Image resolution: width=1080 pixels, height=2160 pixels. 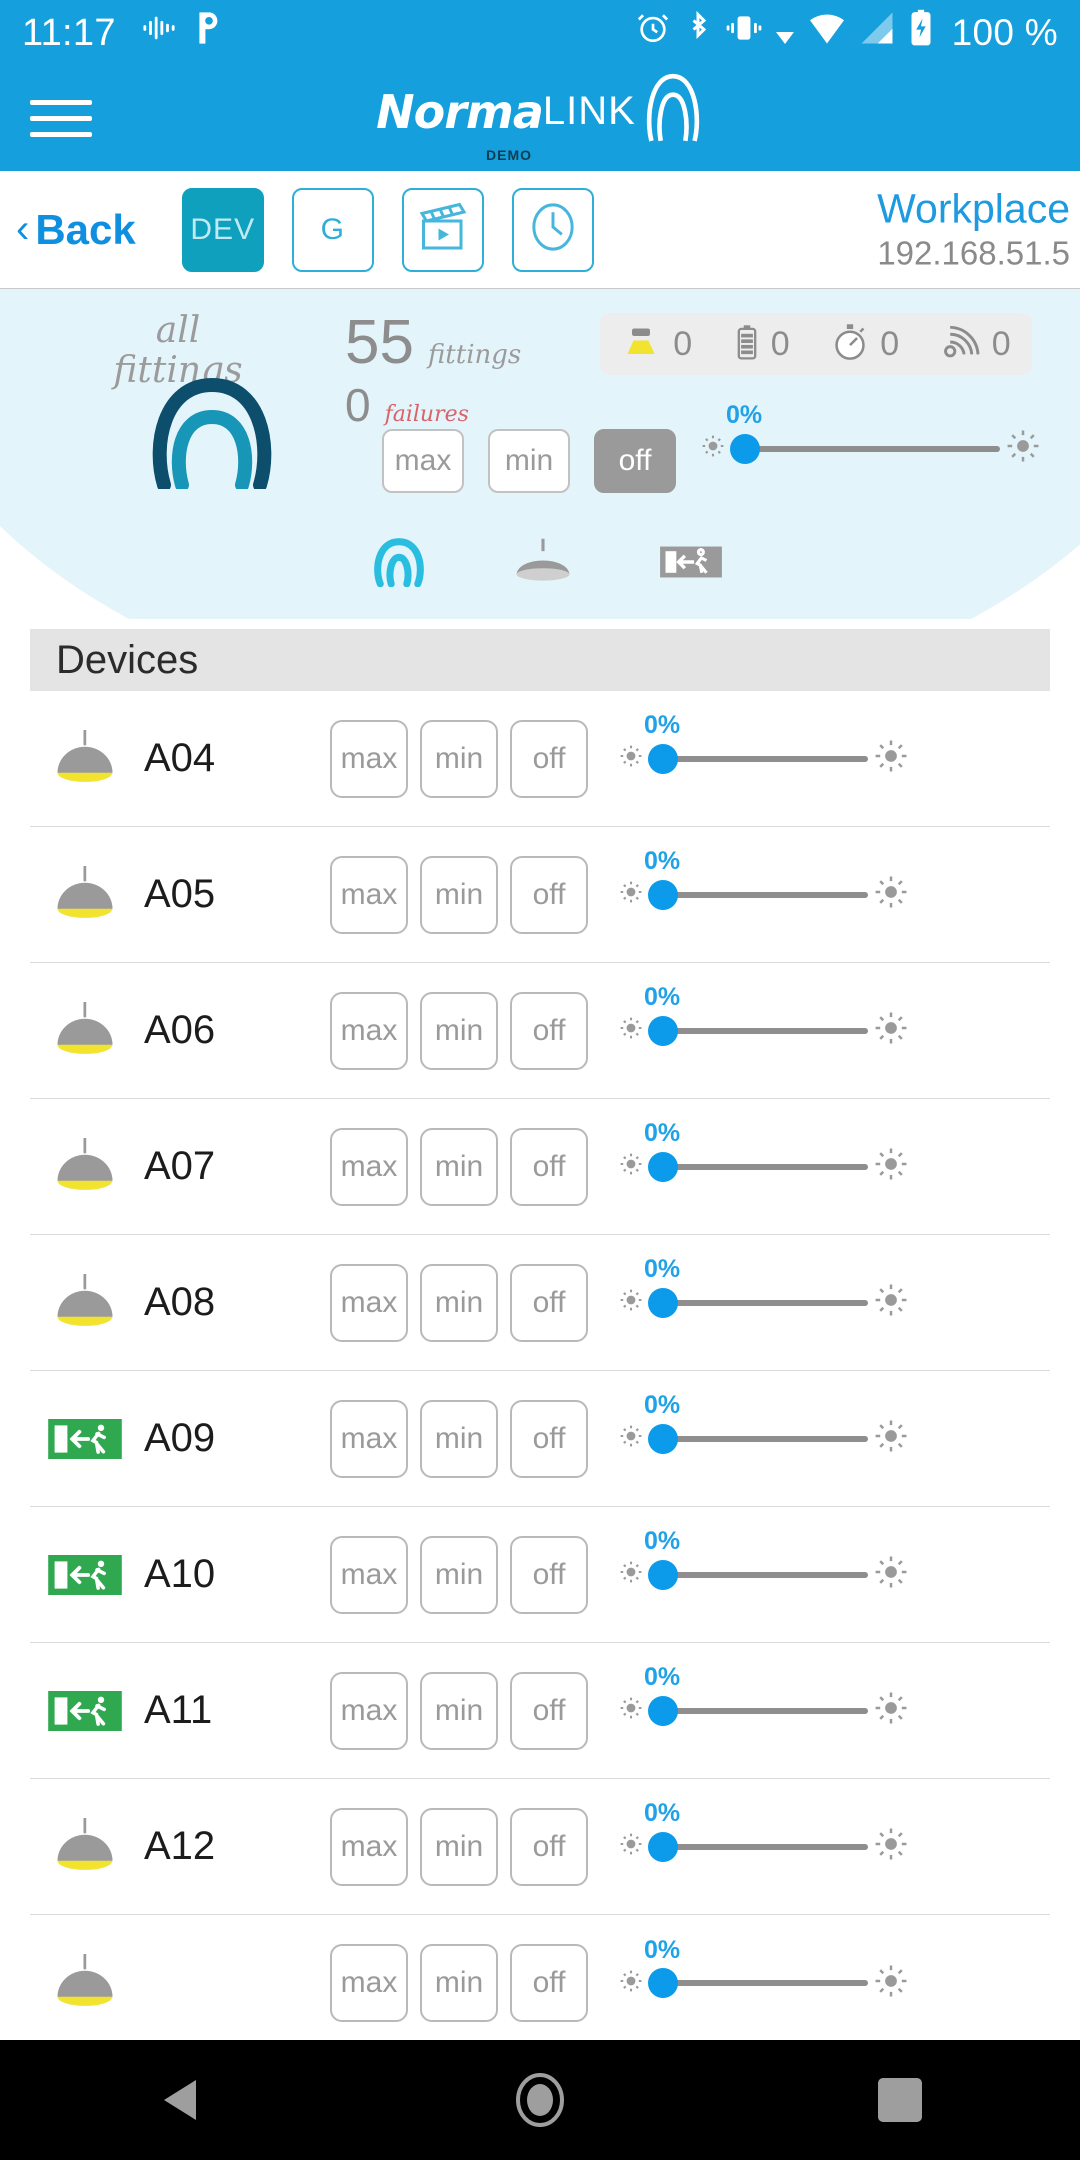 I want to click on tab-groups: G, so click(x=332, y=229).